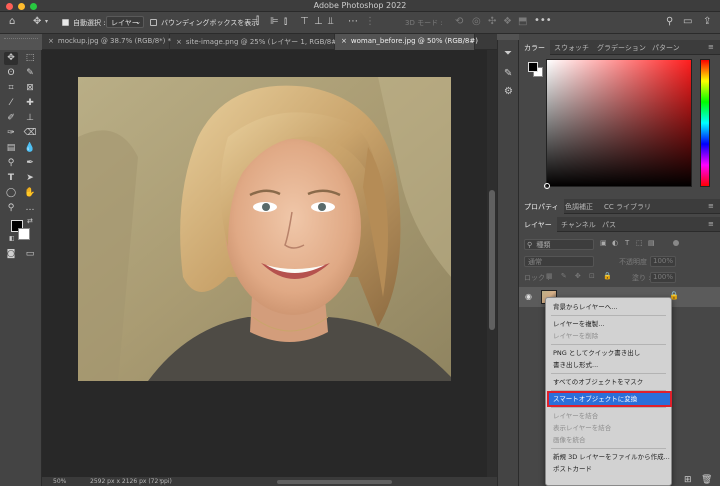 Image resolution: width=720 pixels, height=486 pixels. I want to click on tab-patterns: パターン, so click(666, 47).